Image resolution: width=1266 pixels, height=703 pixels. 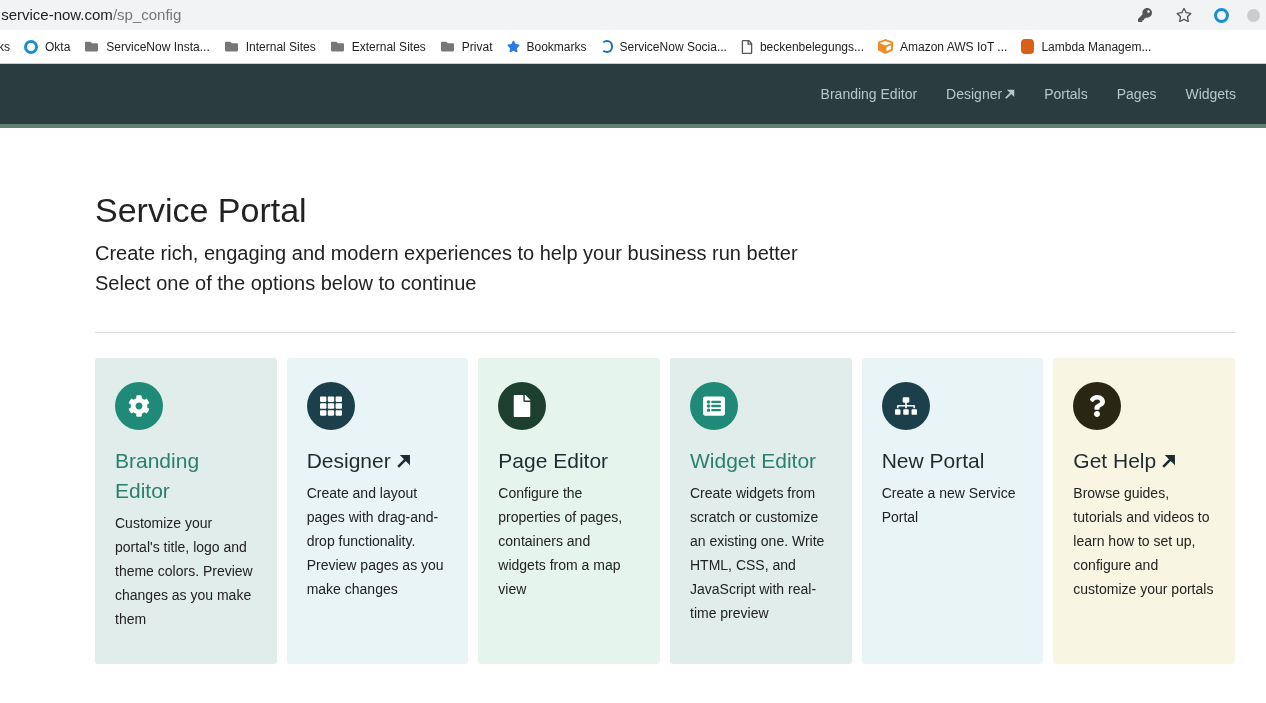 I want to click on card-title: Widget Editor, so click(x=753, y=461).